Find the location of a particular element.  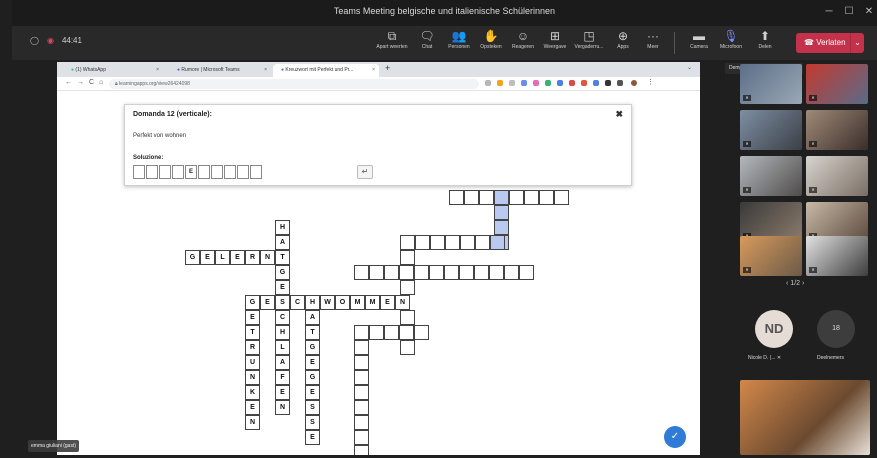

browser-tab: ● (1) WhatsApp × is located at coordinates (113, 70).